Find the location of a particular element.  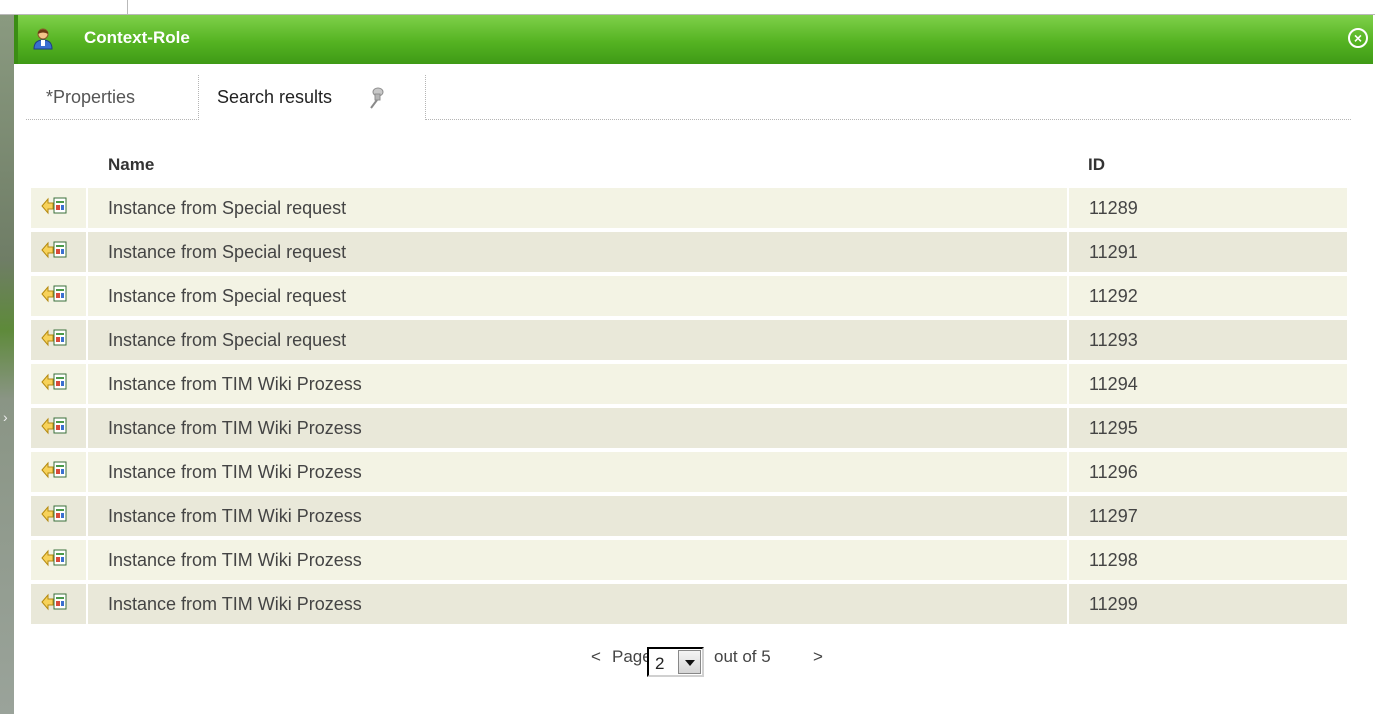

table-row: Instance from TIM Wiki Prozess 11297 is located at coordinates (689, 516).